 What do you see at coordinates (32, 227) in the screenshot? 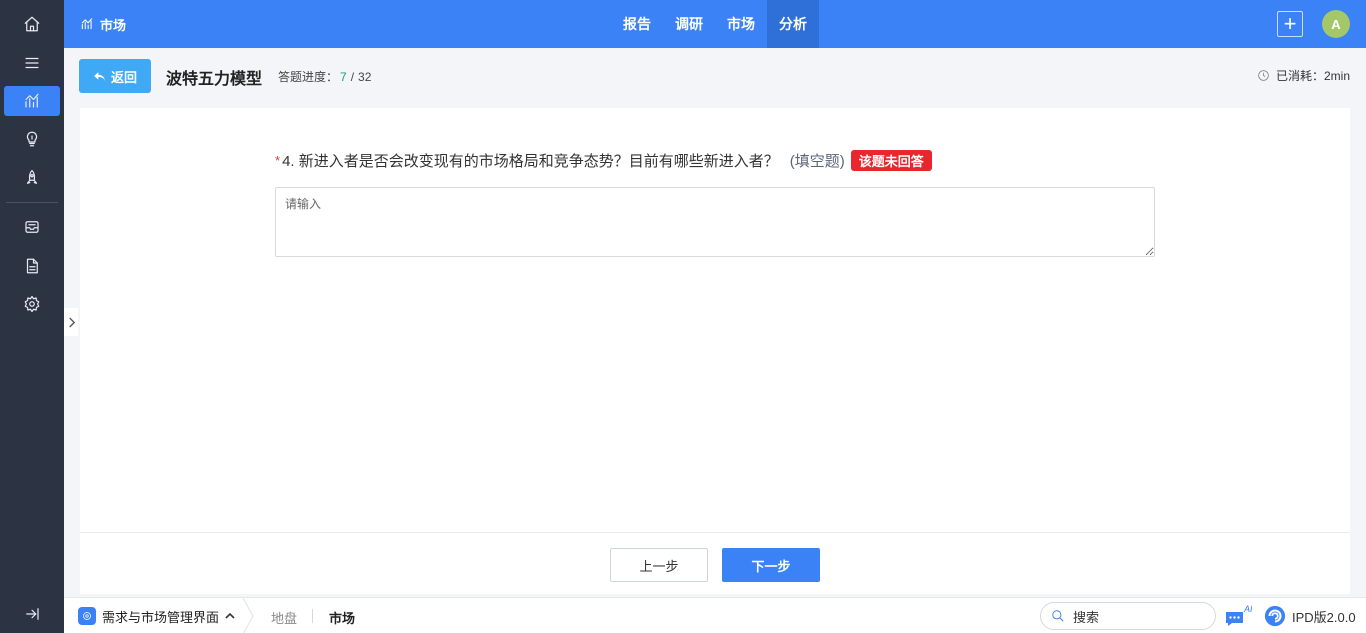
I see `inbox-icon` at bounding box center [32, 227].